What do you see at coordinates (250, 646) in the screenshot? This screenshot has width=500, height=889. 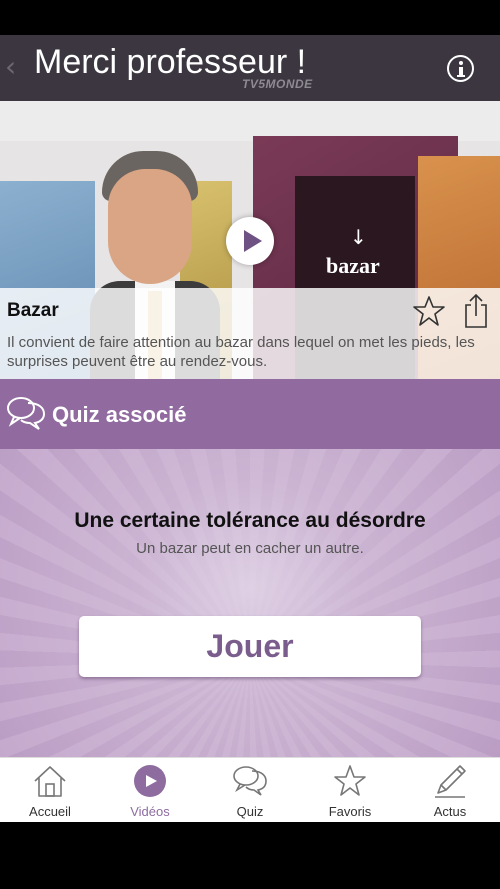 I see `play-quiz-button: Jouer` at bounding box center [250, 646].